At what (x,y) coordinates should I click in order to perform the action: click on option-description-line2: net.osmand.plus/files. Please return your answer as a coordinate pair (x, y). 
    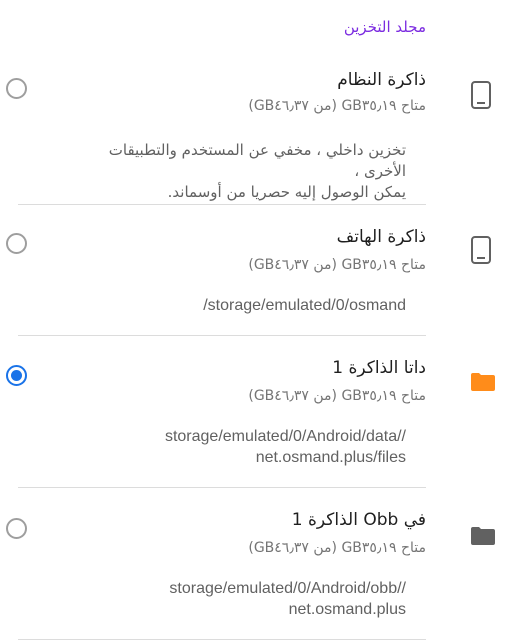
    Looking at the image, I should click on (330, 457).